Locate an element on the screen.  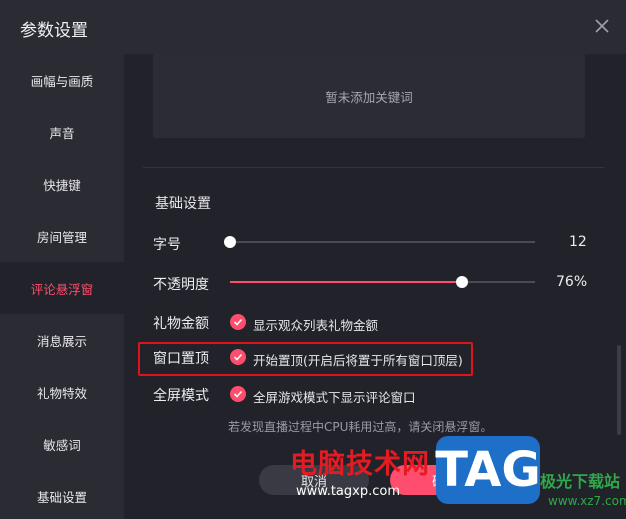
scrollbar is located at coordinates (619, 390).